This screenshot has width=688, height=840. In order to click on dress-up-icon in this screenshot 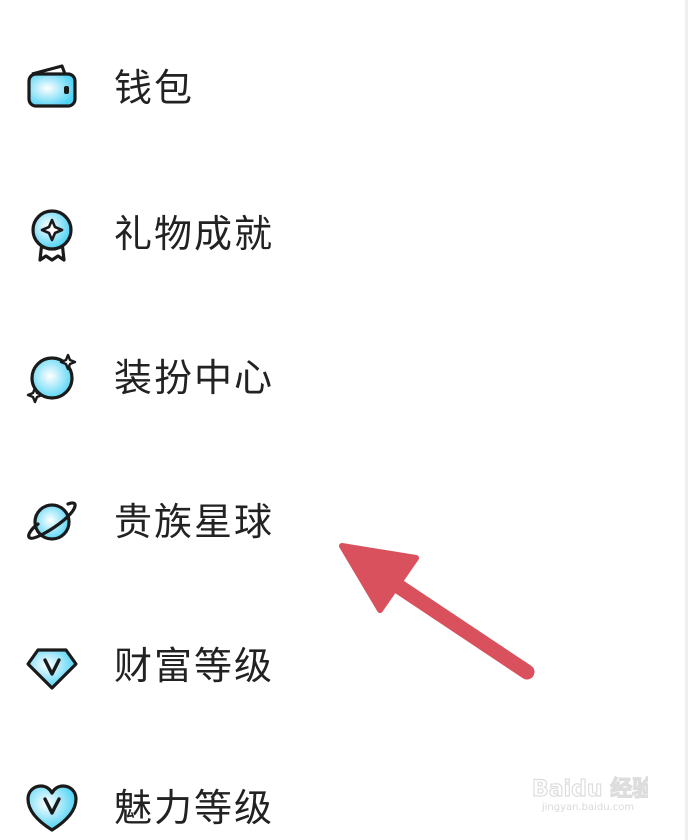, I will do `click(52, 378)`.